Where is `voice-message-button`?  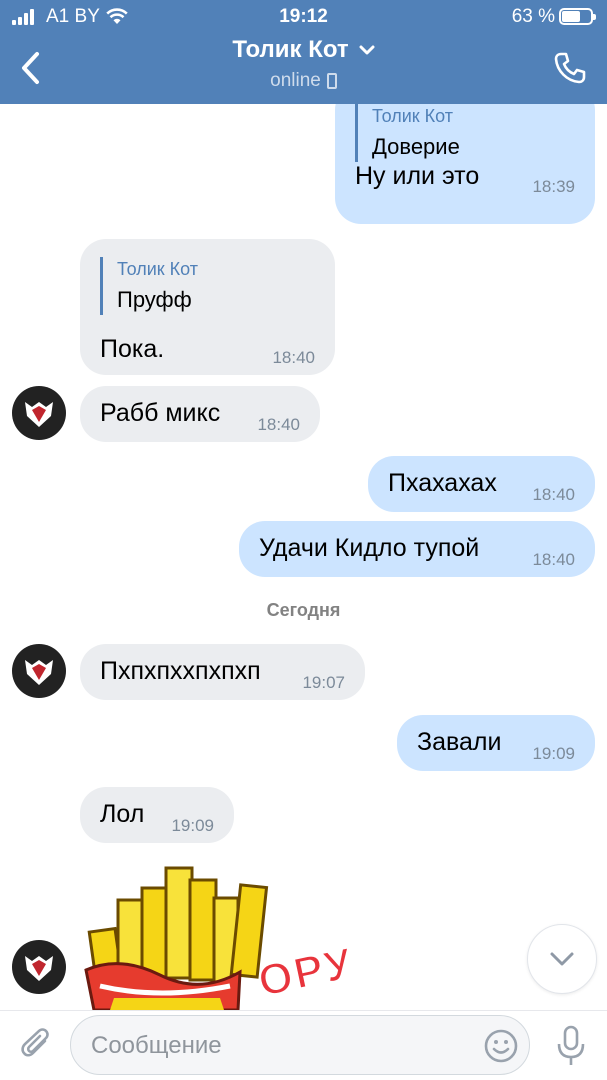 voice-message-button is located at coordinates (571, 1046).